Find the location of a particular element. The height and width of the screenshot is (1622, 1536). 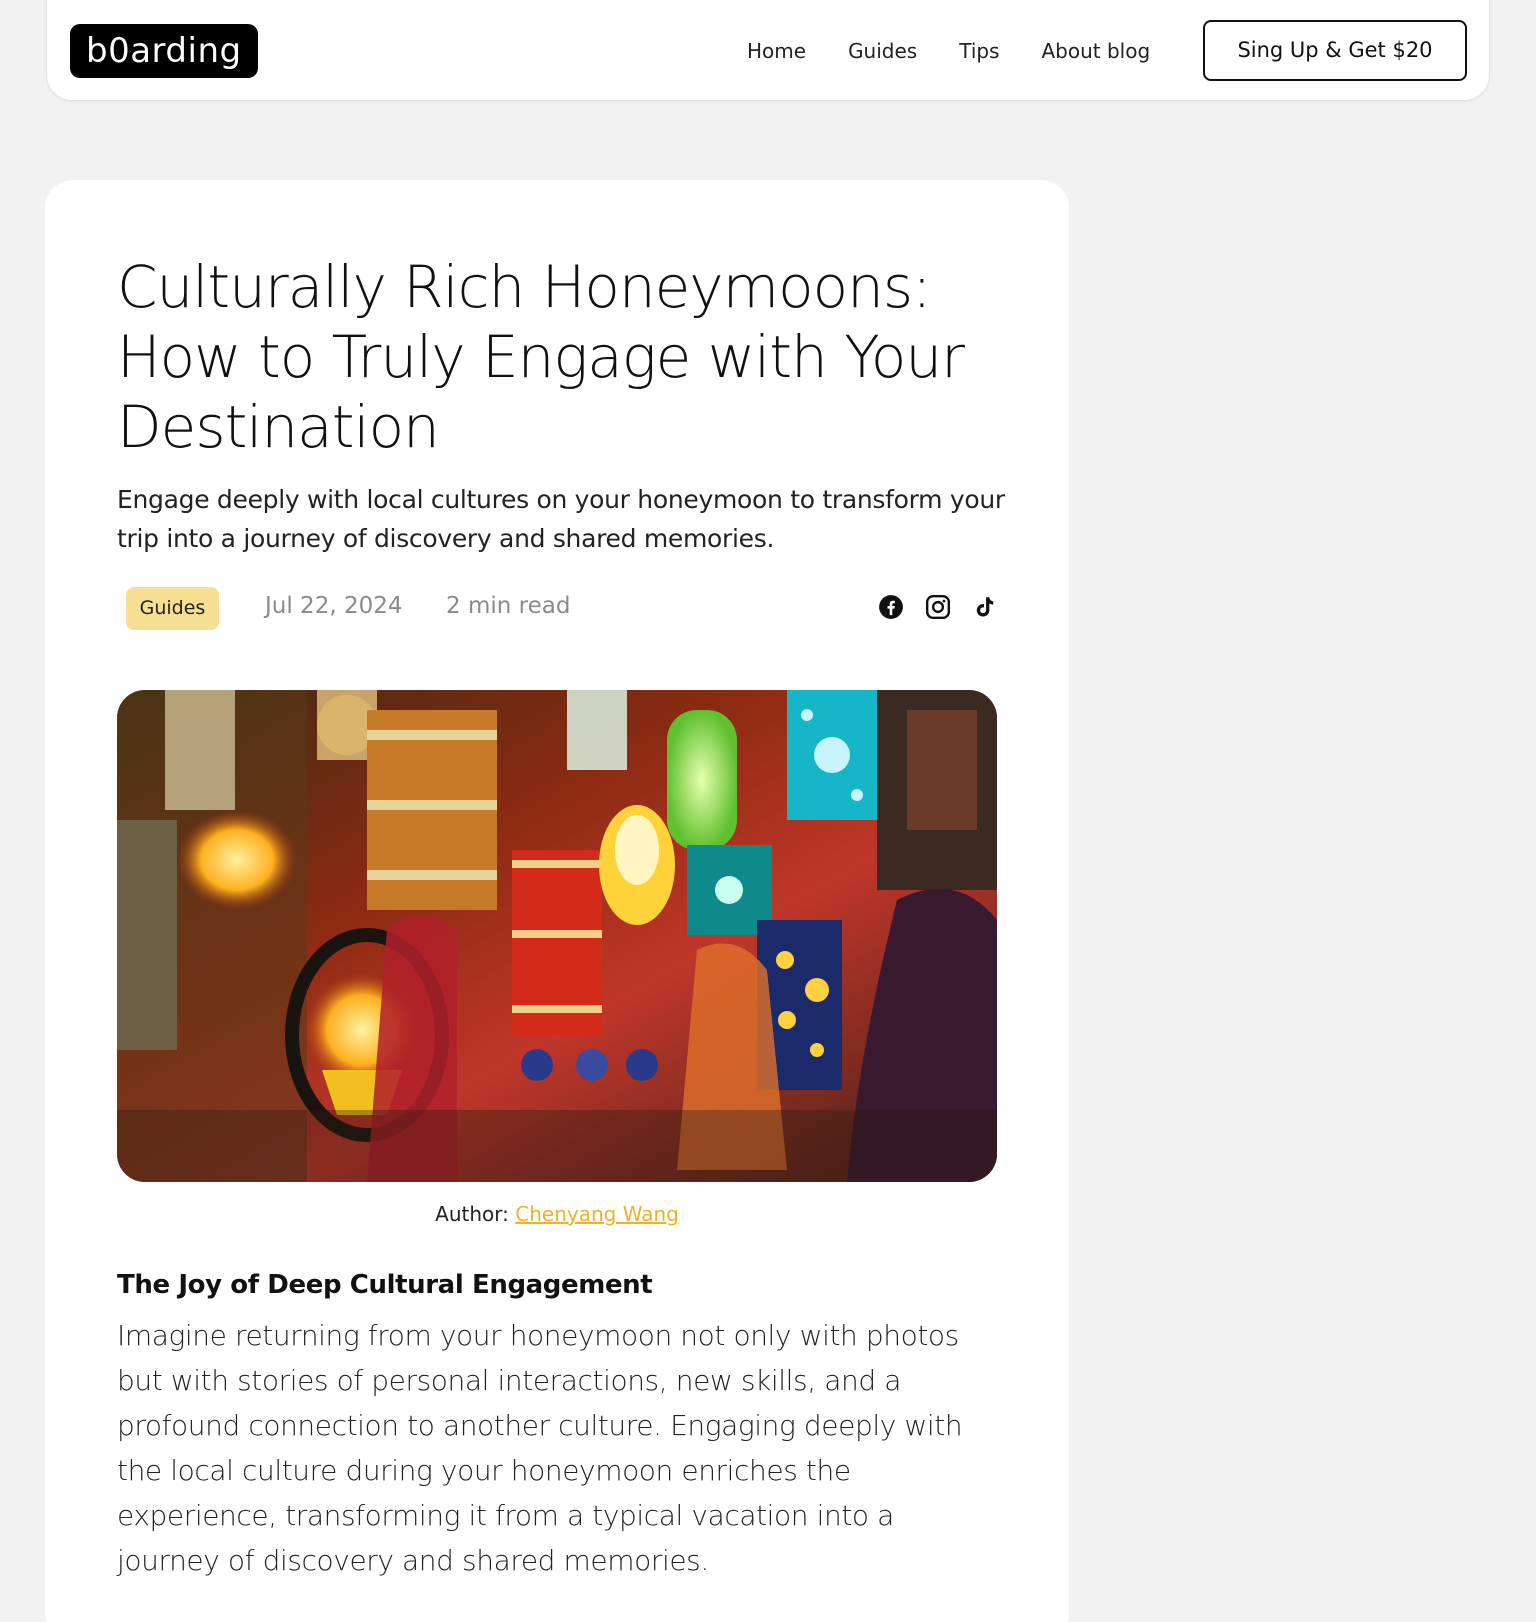

nav-home: Home is located at coordinates (776, 51).